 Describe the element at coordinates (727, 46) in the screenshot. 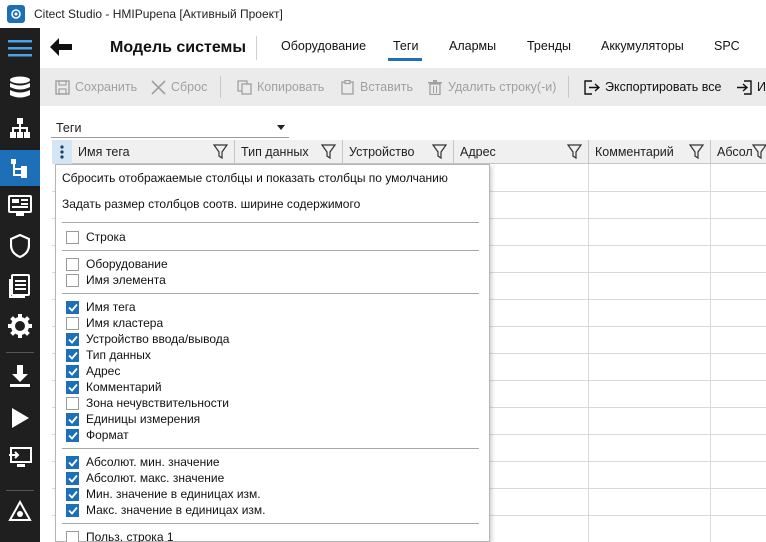

I see `tab-spc: SPC` at that location.